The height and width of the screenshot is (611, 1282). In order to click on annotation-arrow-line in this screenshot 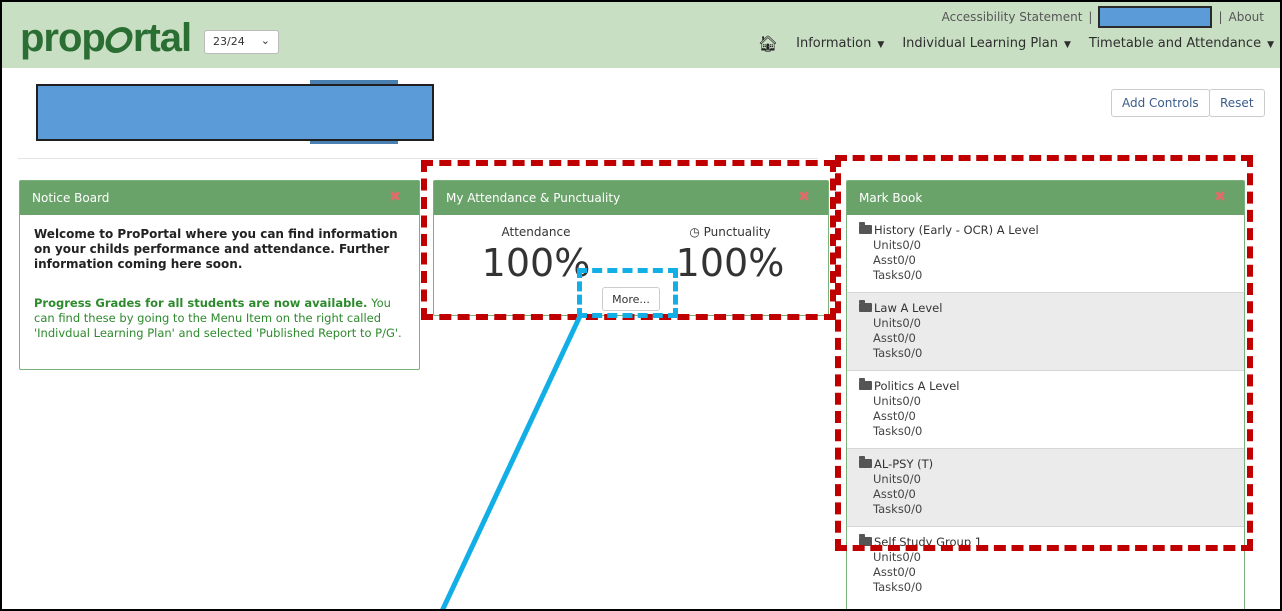, I will do `click(511, 462)`.